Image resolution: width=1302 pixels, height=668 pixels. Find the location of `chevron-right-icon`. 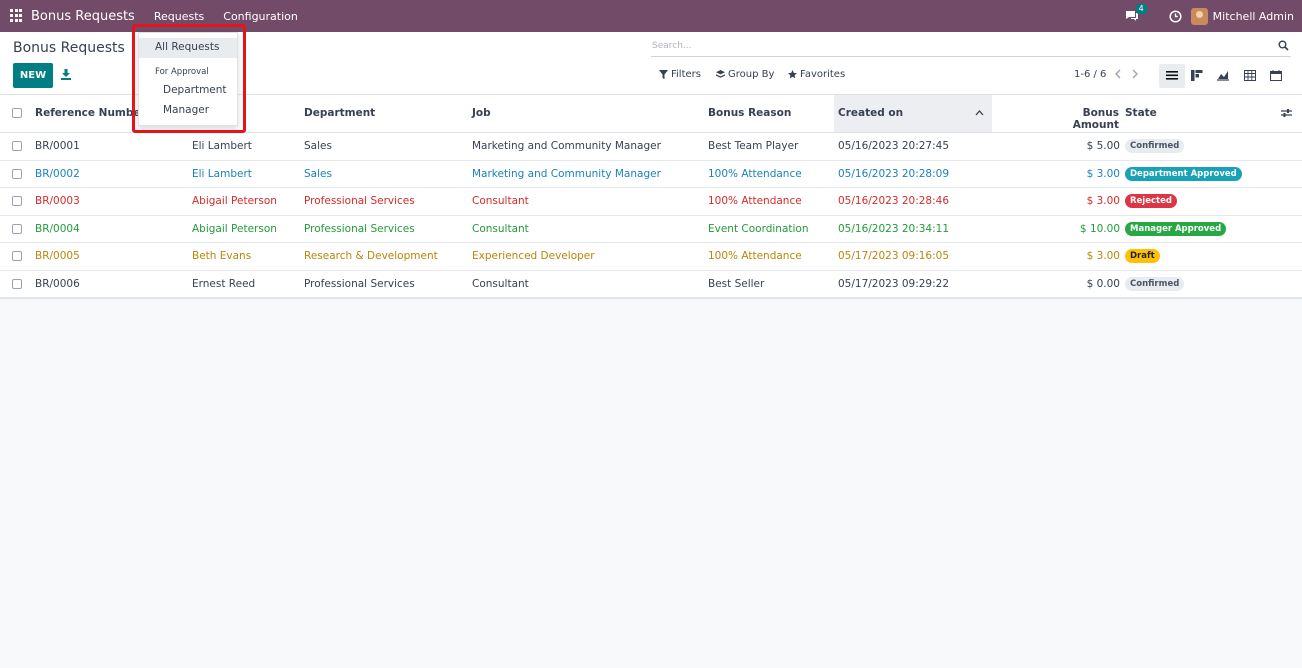

chevron-right-icon is located at coordinates (1135, 74).